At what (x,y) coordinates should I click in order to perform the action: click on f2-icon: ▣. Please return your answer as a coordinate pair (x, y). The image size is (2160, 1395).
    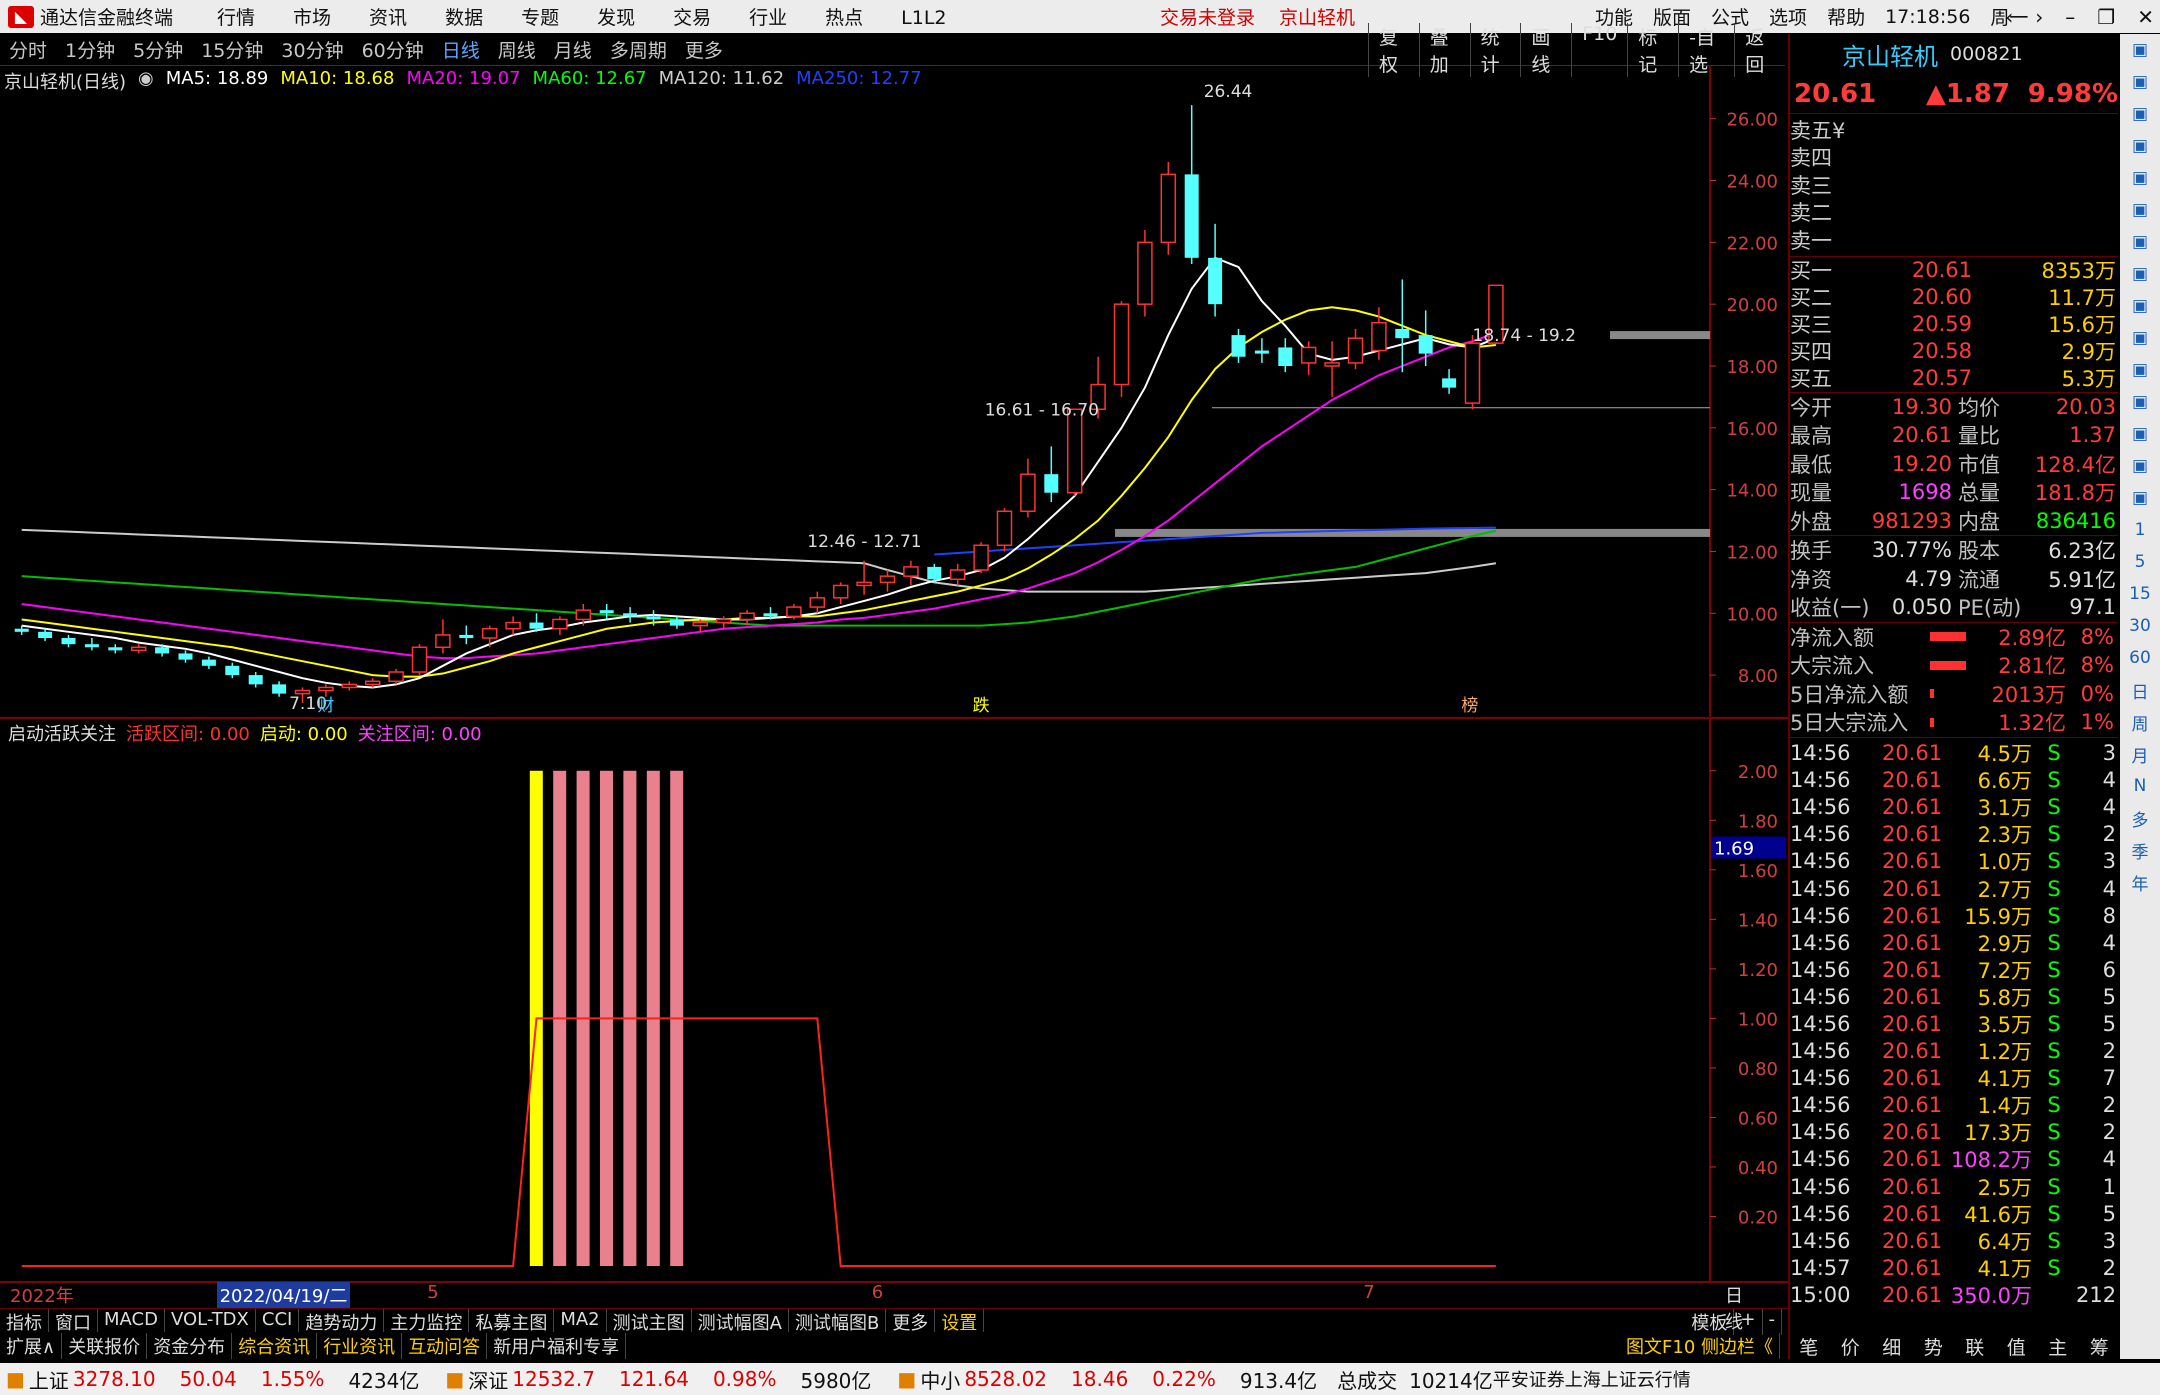
    Looking at the image, I should click on (2140, 434).